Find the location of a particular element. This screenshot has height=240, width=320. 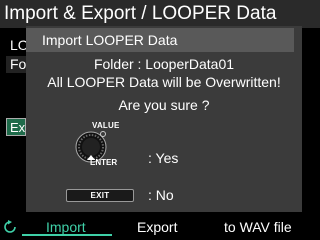

bottom-tab-bar: Import Export to WAV file is located at coordinates (160, 228).